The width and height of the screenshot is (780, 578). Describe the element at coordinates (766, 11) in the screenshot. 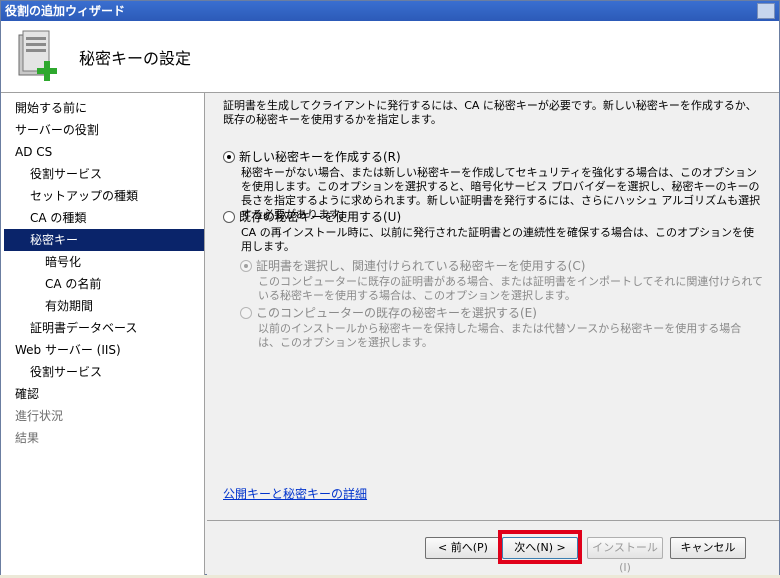

I see `close-button` at that location.